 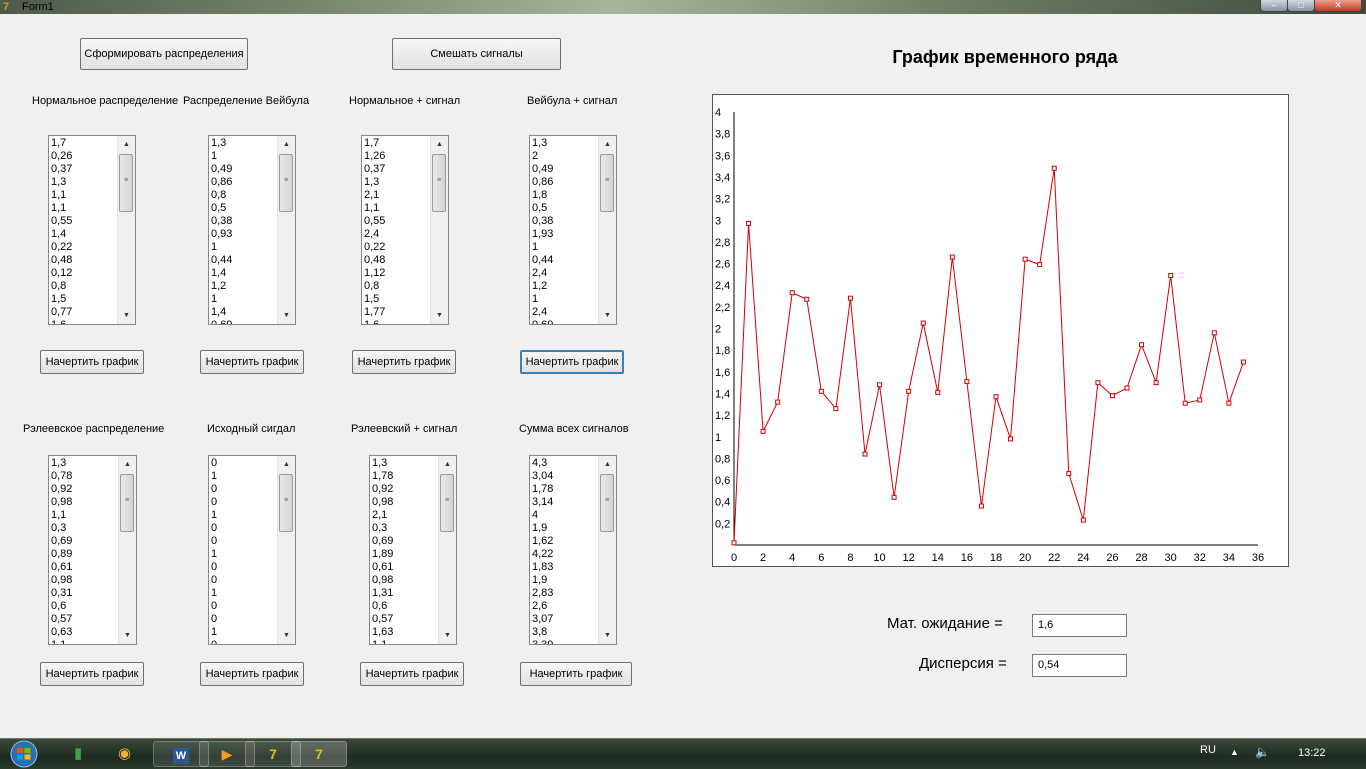 What do you see at coordinates (564, 502) in the screenshot?
I see `list-item: 3,14` at bounding box center [564, 502].